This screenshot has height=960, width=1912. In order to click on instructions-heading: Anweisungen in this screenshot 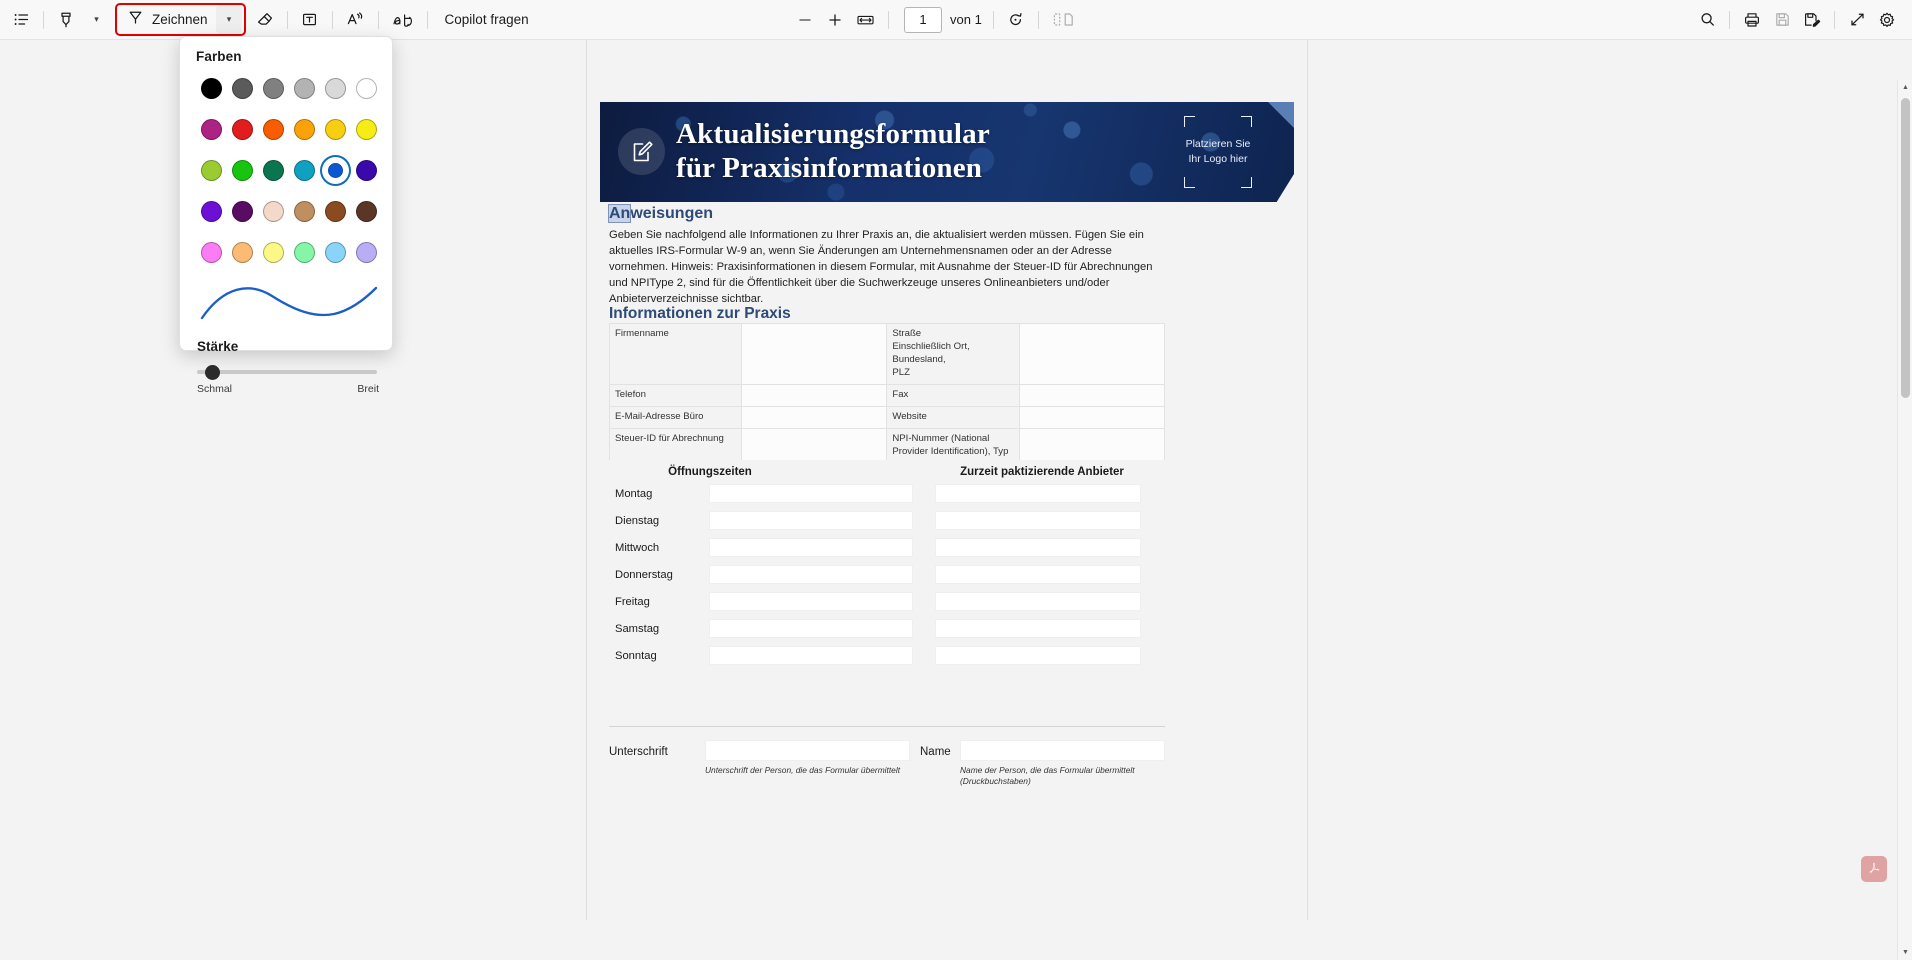, I will do `click(660, 213)`.